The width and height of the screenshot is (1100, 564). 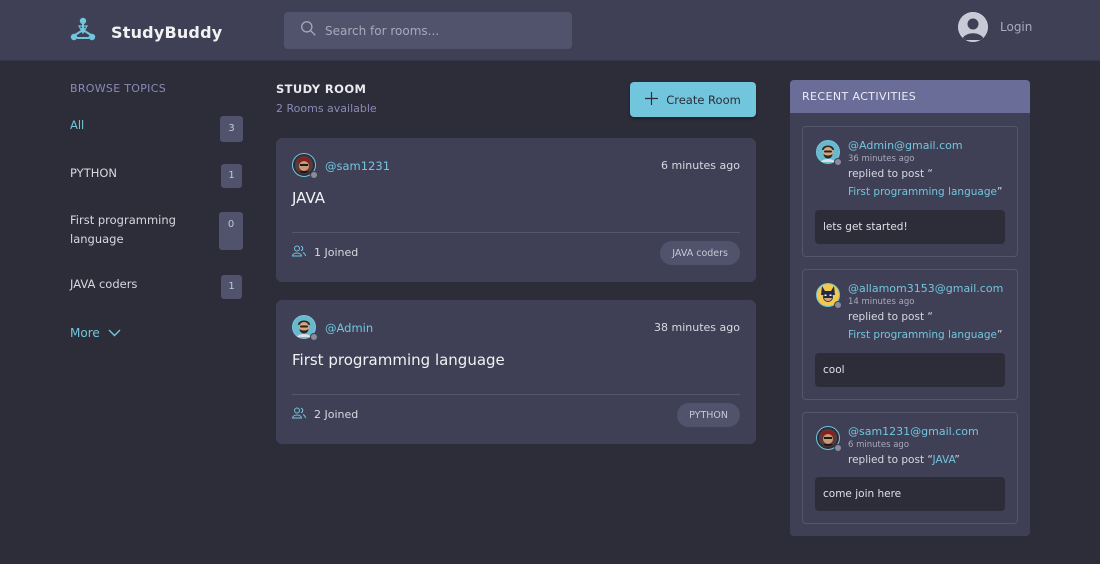 I want to click on host-username: @Admin, so click(x=349, y=328).